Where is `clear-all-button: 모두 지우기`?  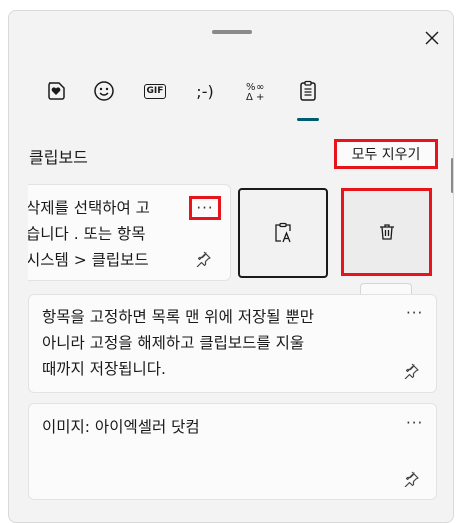 clear-all-button: 모두 지우기 is located at coordinates (386, 154).